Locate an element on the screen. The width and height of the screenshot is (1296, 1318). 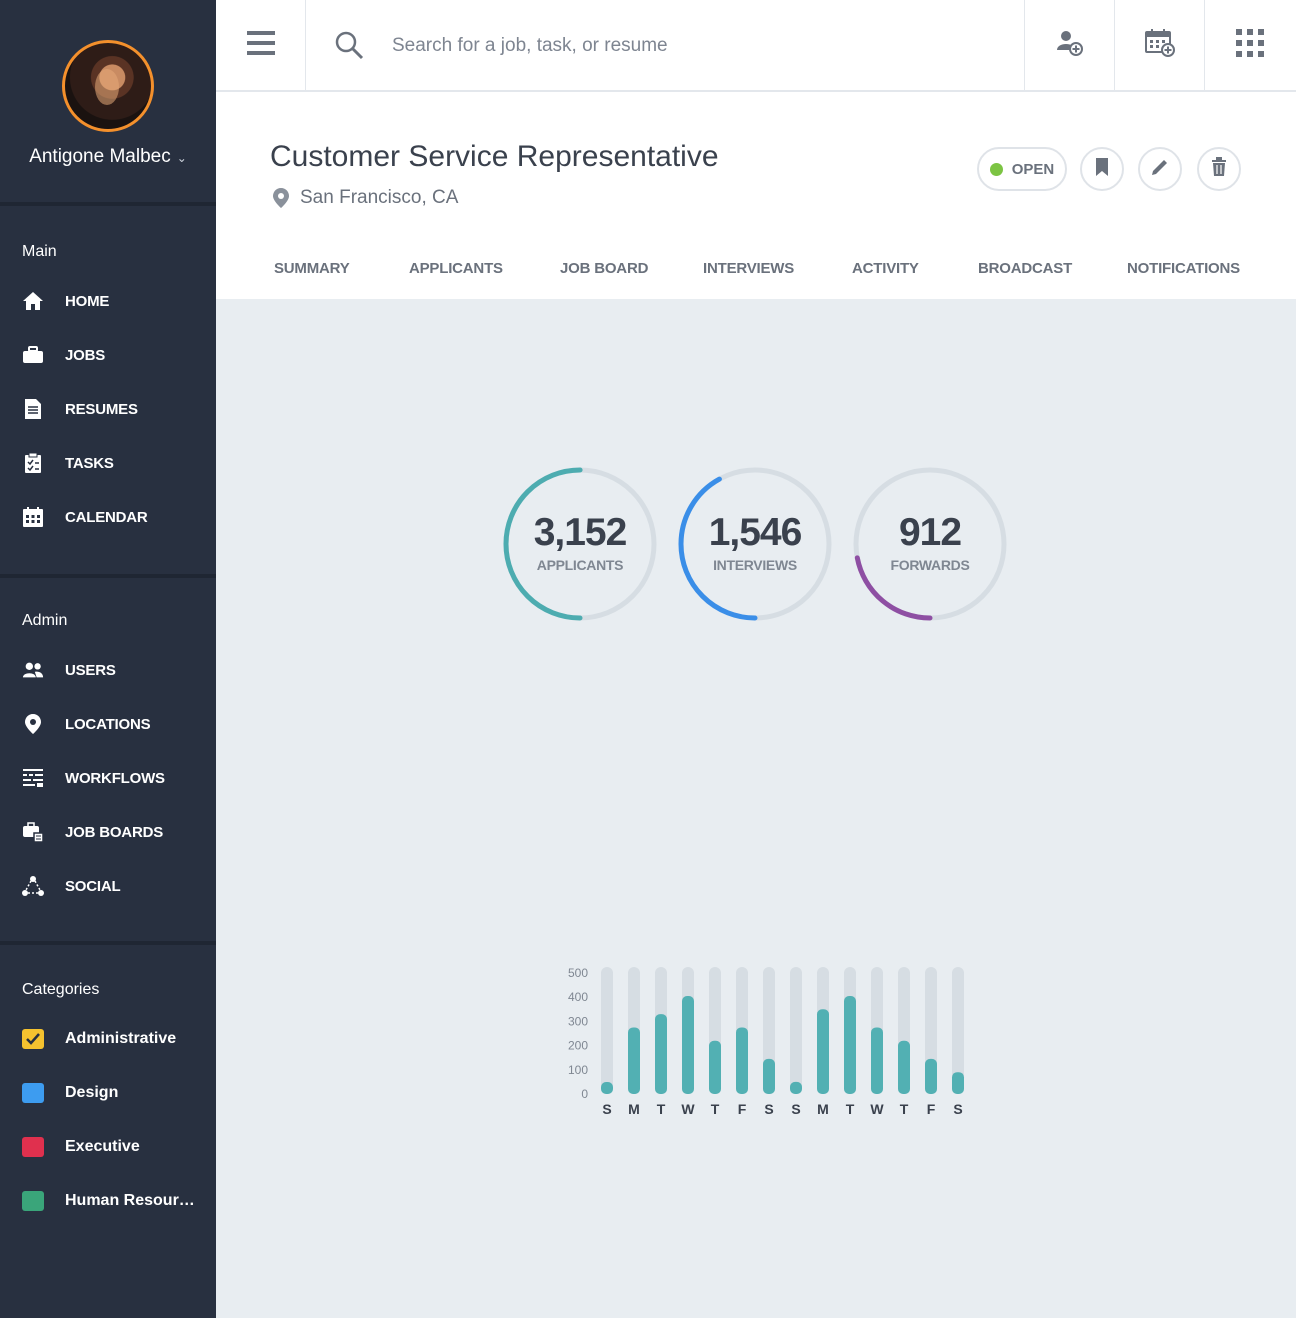
category-label: Executive is located at coordinates (102, 1146).